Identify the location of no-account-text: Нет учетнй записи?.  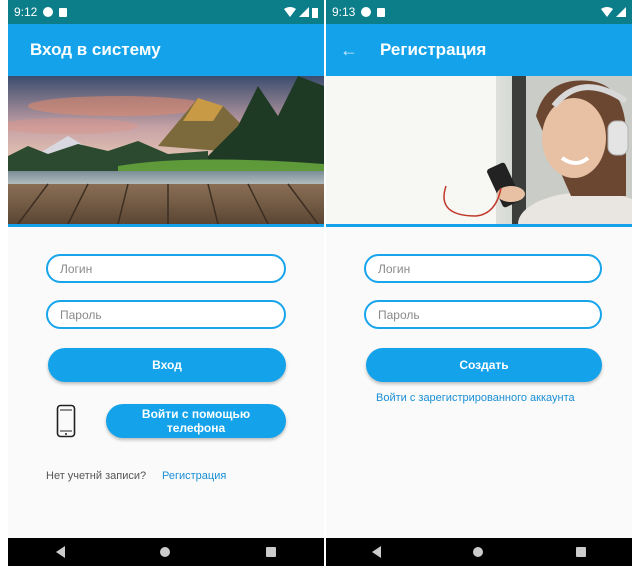
(96, 476).